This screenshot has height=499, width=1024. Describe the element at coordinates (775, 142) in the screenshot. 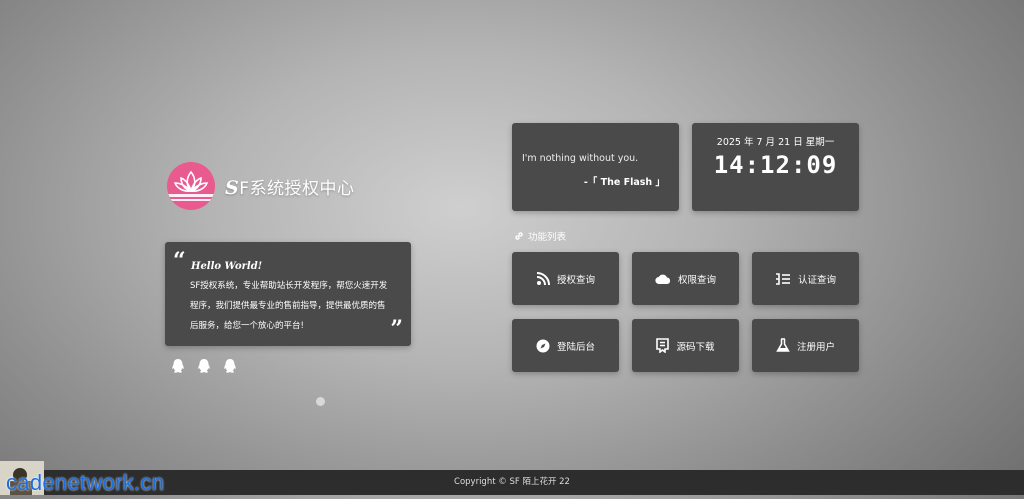

I see `clock-date: 2025 年 7 月 21 日 星期一` at that location.